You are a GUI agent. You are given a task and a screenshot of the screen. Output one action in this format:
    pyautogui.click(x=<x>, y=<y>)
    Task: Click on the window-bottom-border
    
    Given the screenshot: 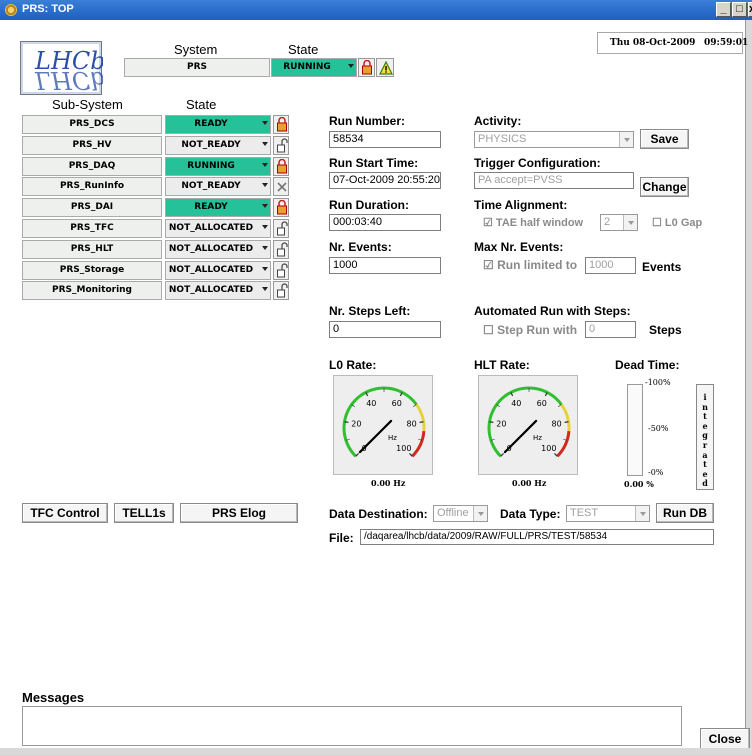 What is the action you would take?
    pyautogui.click(x=376, y=751)
    